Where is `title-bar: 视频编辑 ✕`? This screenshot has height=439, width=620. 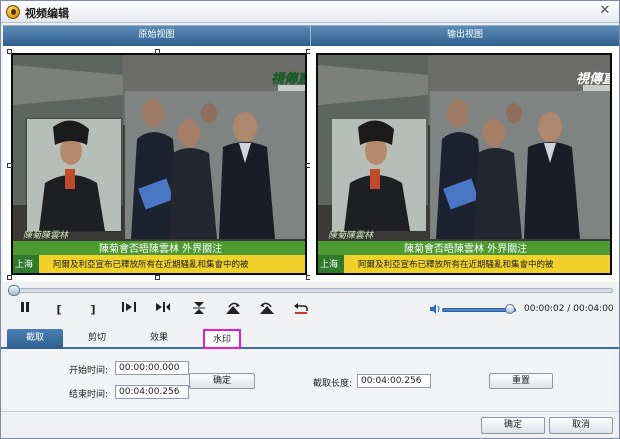
title-bar: 视频编辑 ✕ is located at coordinates (310, 12).